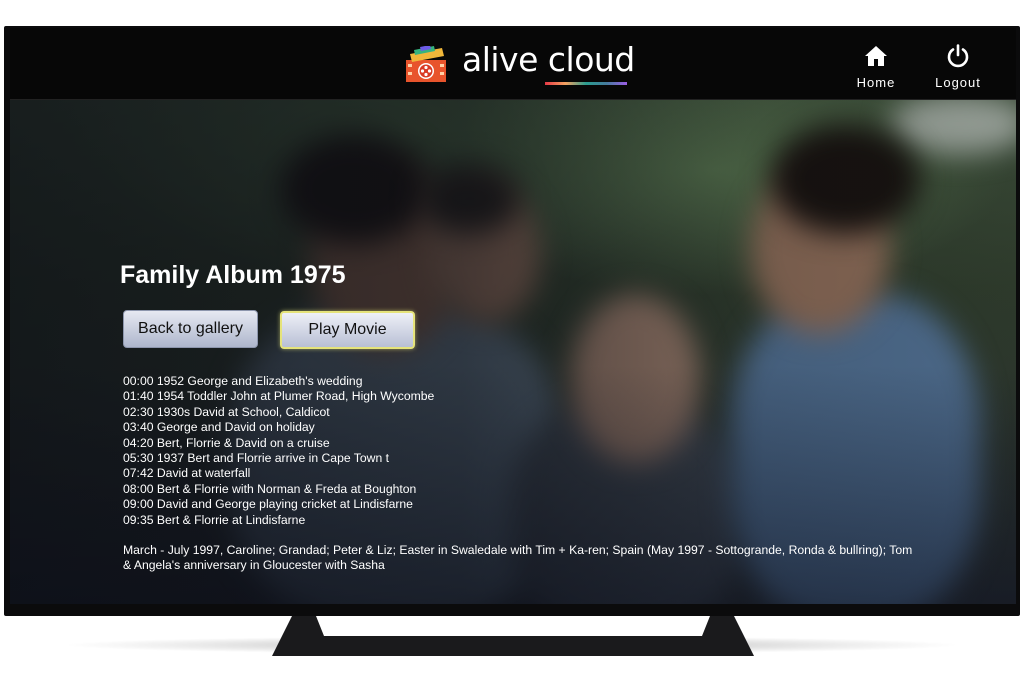  I want to click on chapter-item: 07:42 David at waterfall, so click(423, 473).